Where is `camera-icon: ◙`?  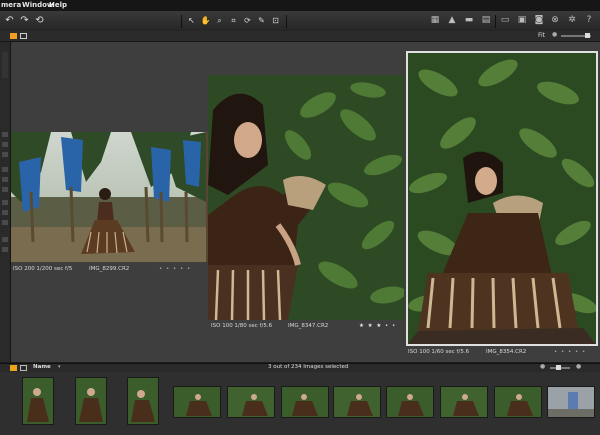
camera-icon: ◙ is located at coordinates (539, 20).